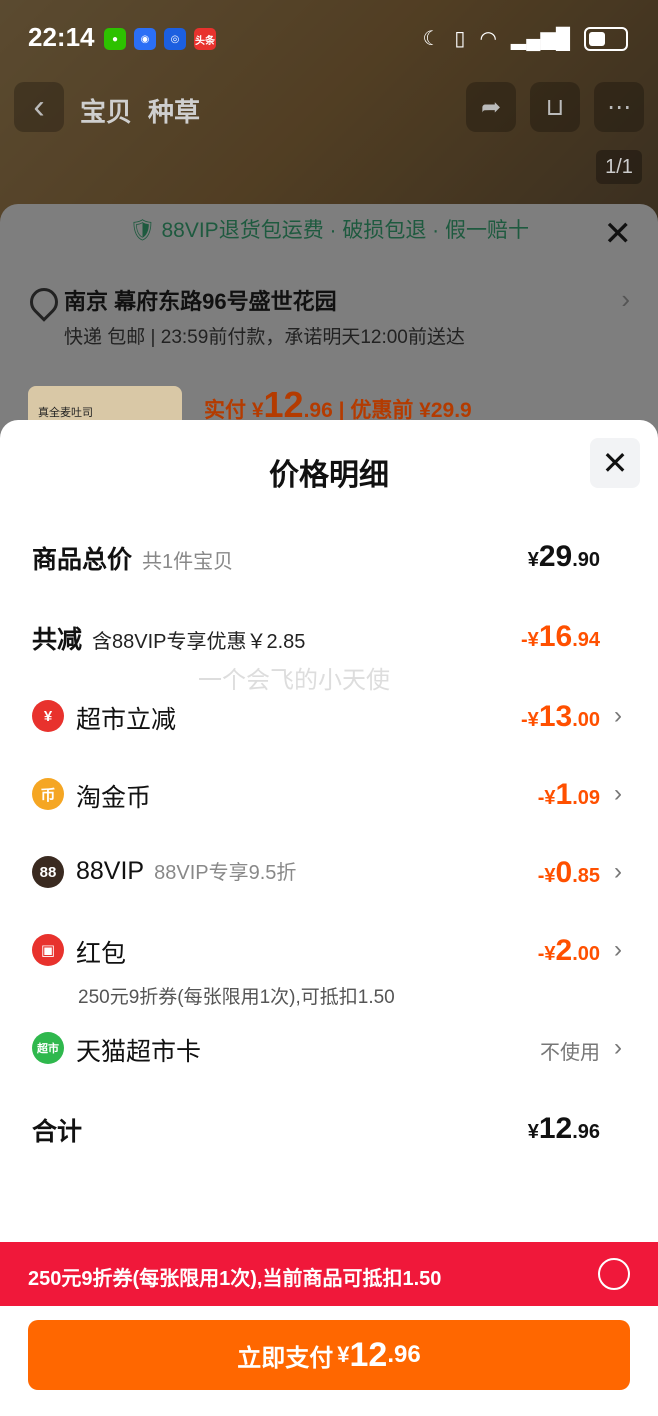  What do you see at coordinates (48, 1048) in the screenshot?
I see `supermarket-card-icon: 超市` at bounding box center [48, 1048].